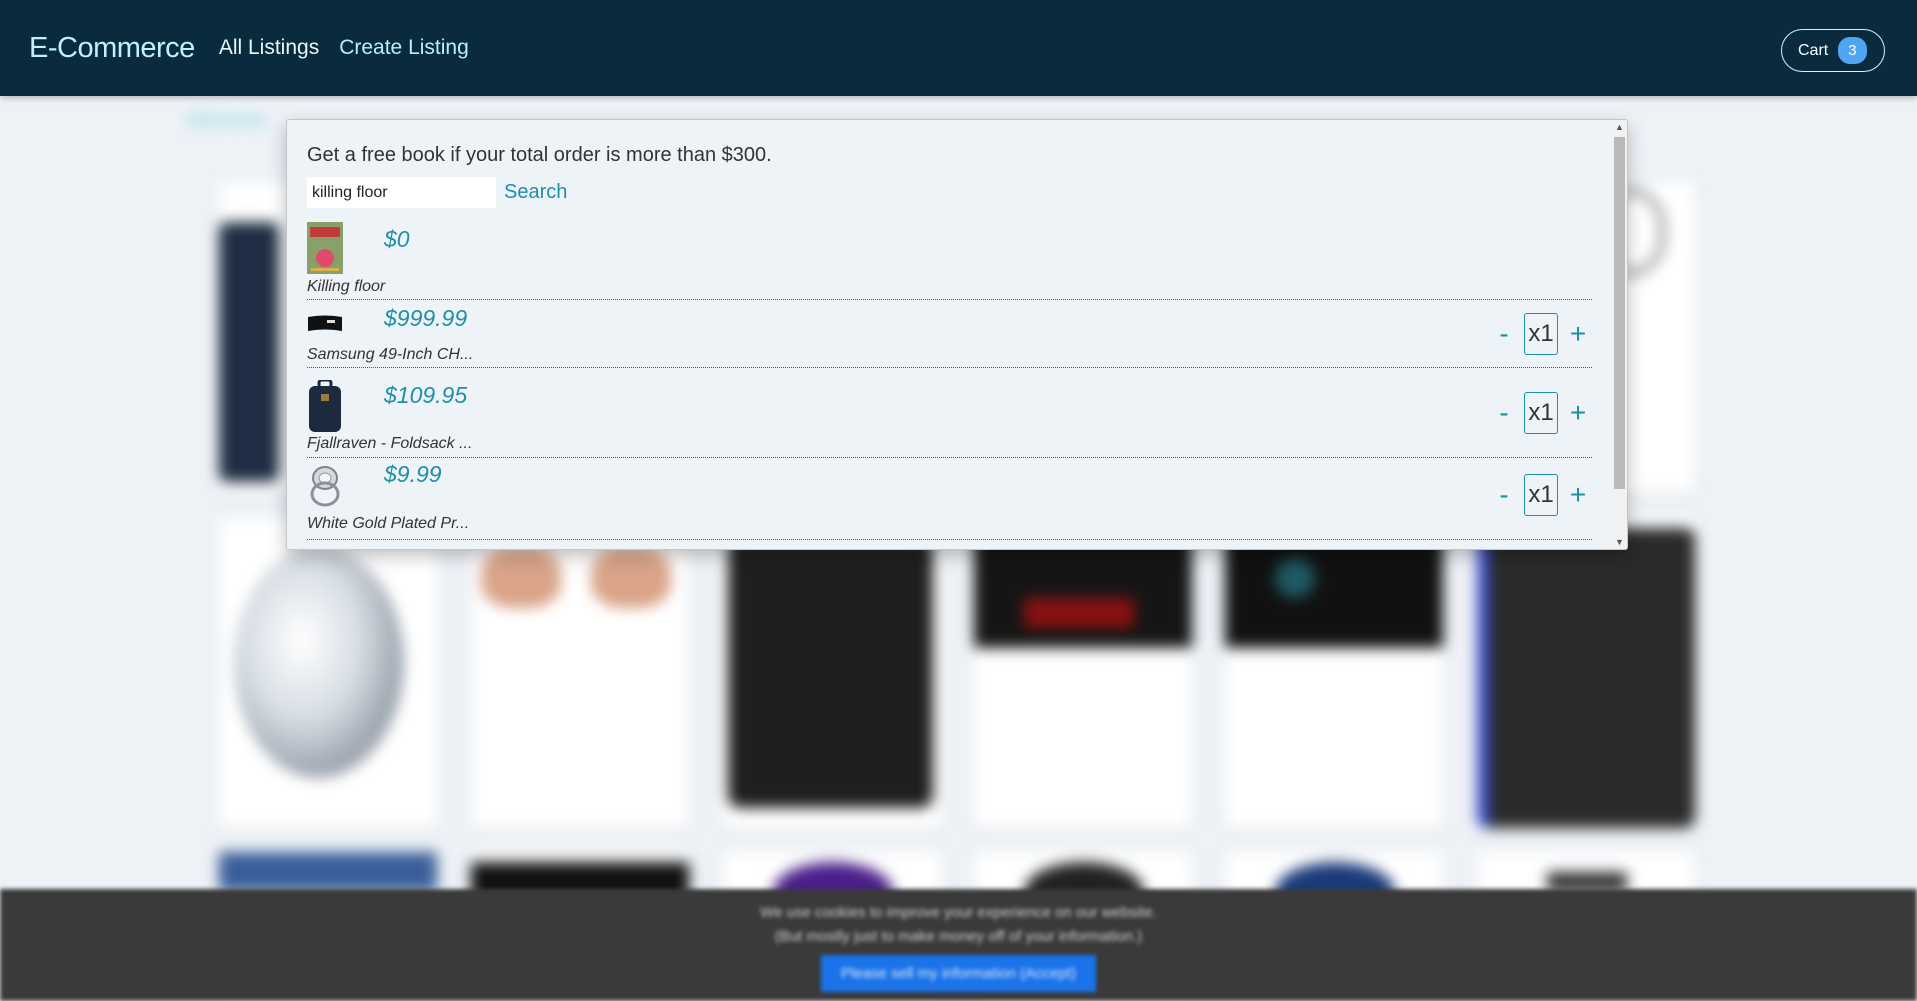  I want to click on book-cover-icon, so click(325, 248).